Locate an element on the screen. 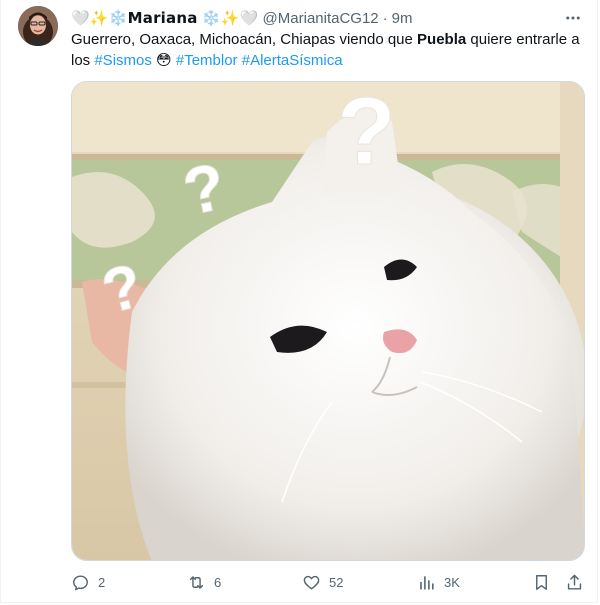  share-icon is located at coordinates (574, 582).